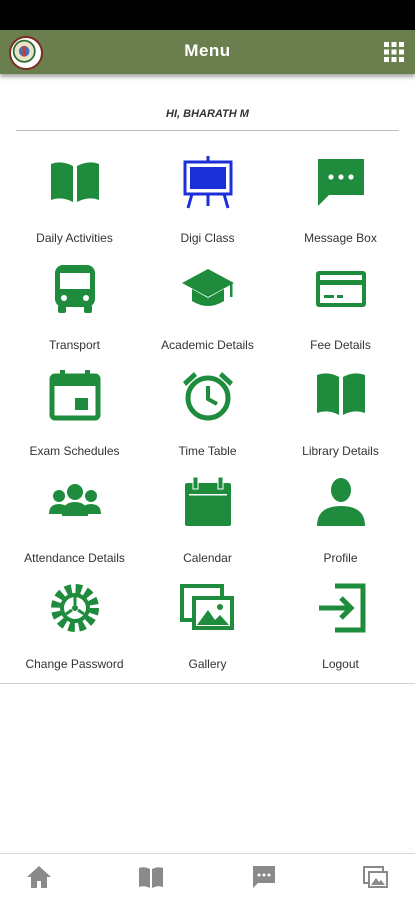 The height and width of the screenshot is (900, 415). I want to click on menu-label: Digi Class, so click(207, 238).